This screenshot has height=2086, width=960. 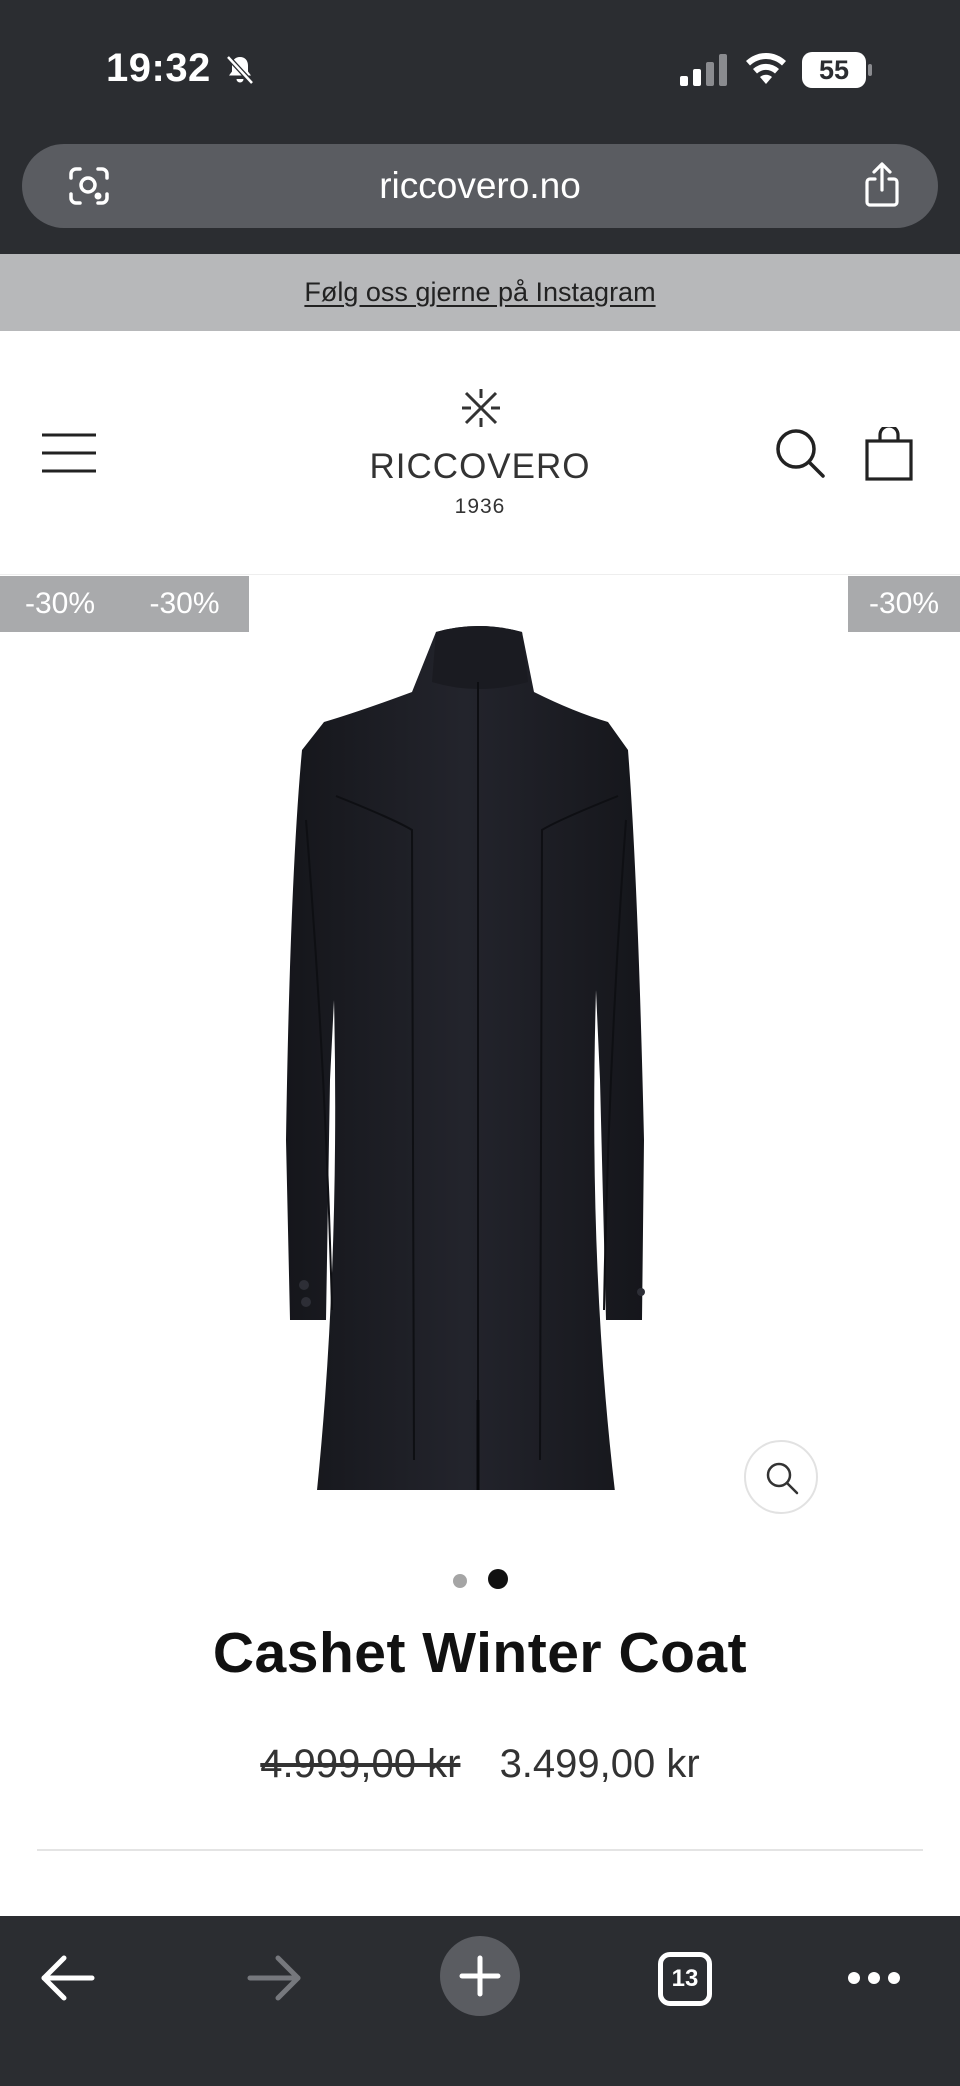 I want to click on more-icon, so click(x=874, y=1978).